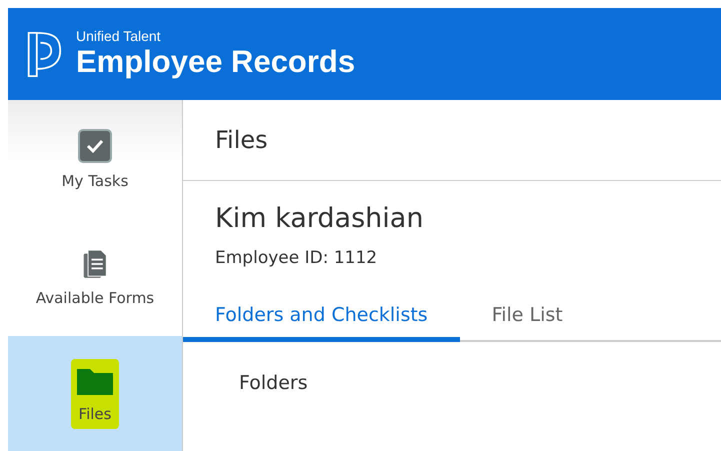  I want to click on page-title: Files, so click(241, 140).